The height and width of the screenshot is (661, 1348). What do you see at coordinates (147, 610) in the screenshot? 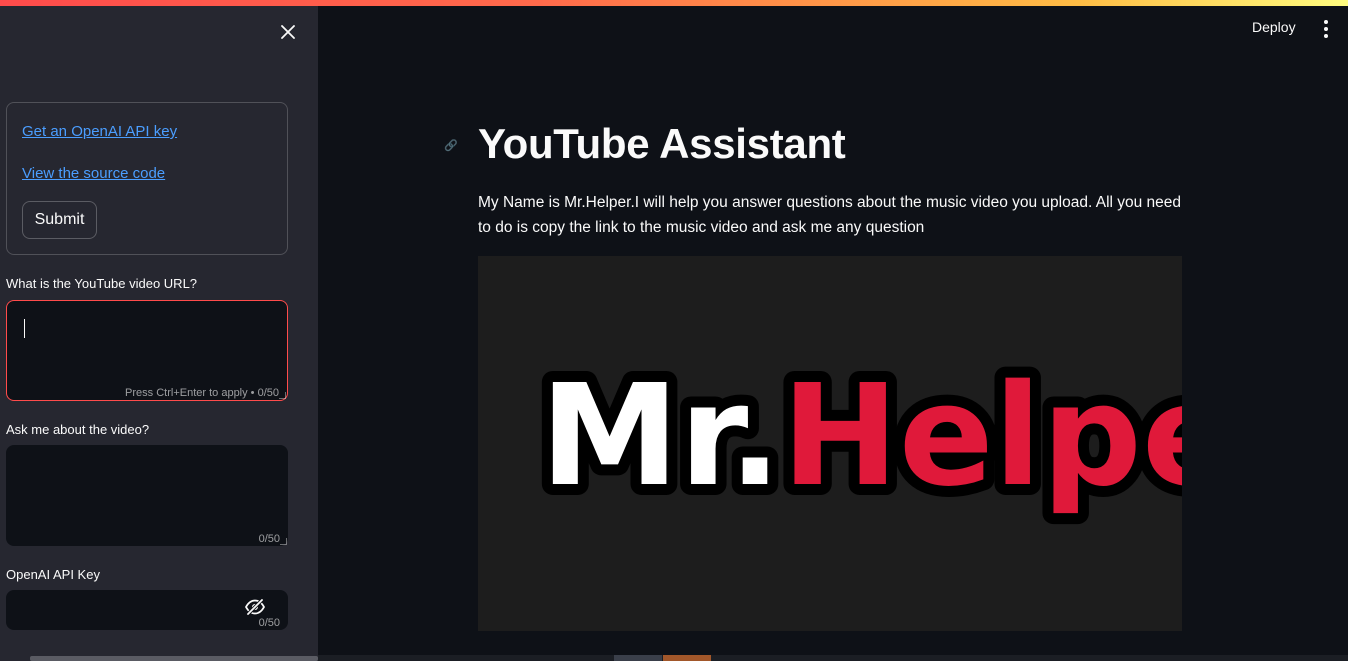
I see `api-key-input: 0/50` at bounding box center [147, 610].